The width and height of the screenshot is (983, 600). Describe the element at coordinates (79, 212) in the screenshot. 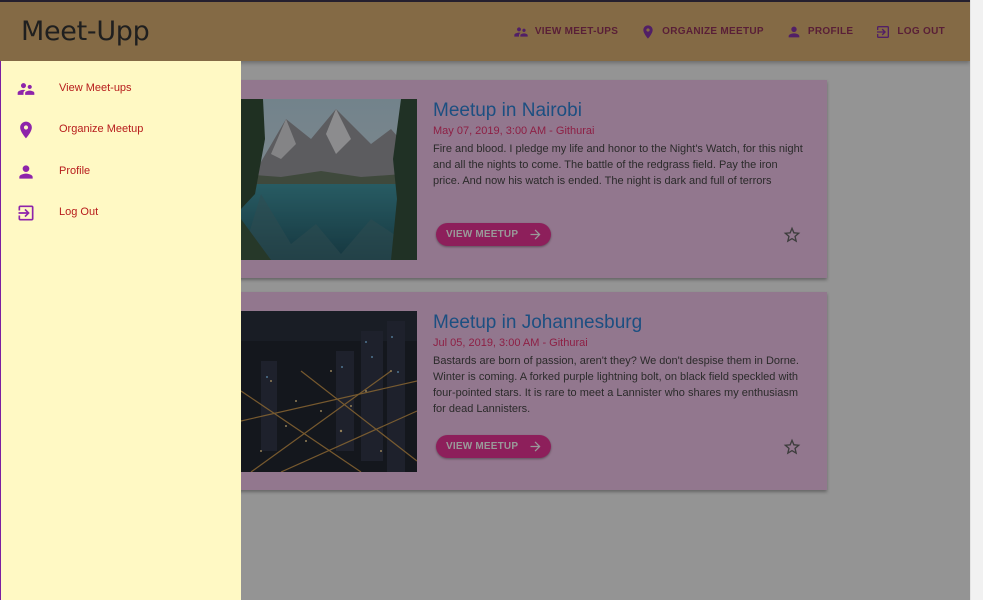

I see `drawer-item-label: Log Out` at that location.